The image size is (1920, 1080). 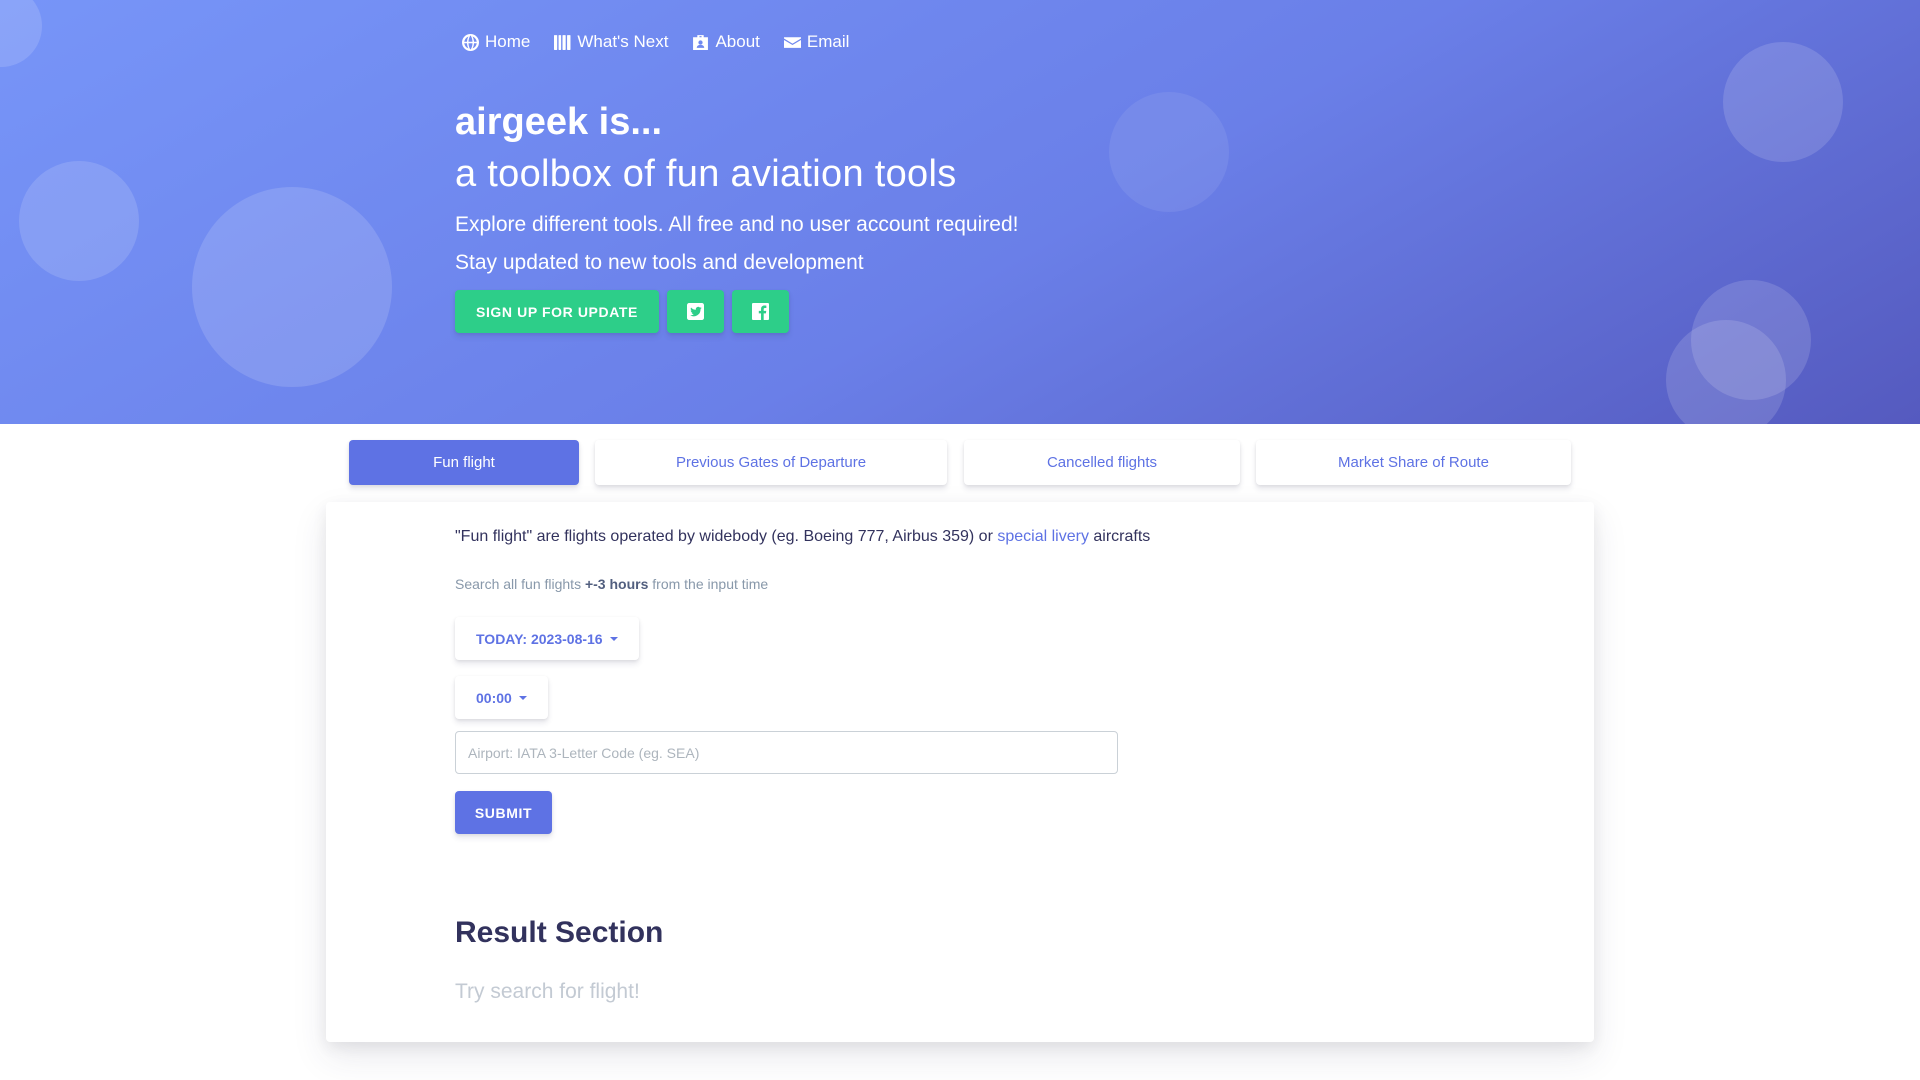 What do you see at coordinates (1119, 536) in the screenshot?
I see `intro-text-end: aircrafts` at bounding box center [1119, 536].